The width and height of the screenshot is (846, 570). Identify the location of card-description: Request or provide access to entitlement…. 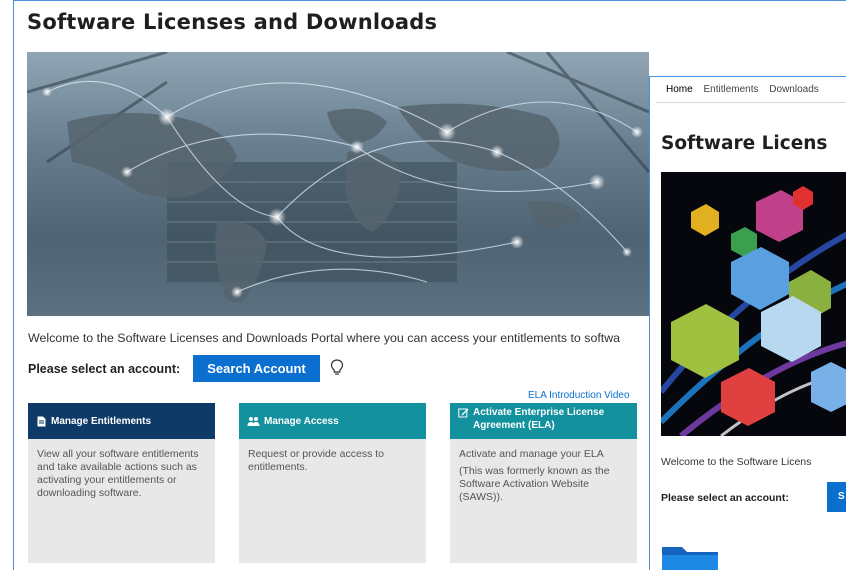
(332, 463).